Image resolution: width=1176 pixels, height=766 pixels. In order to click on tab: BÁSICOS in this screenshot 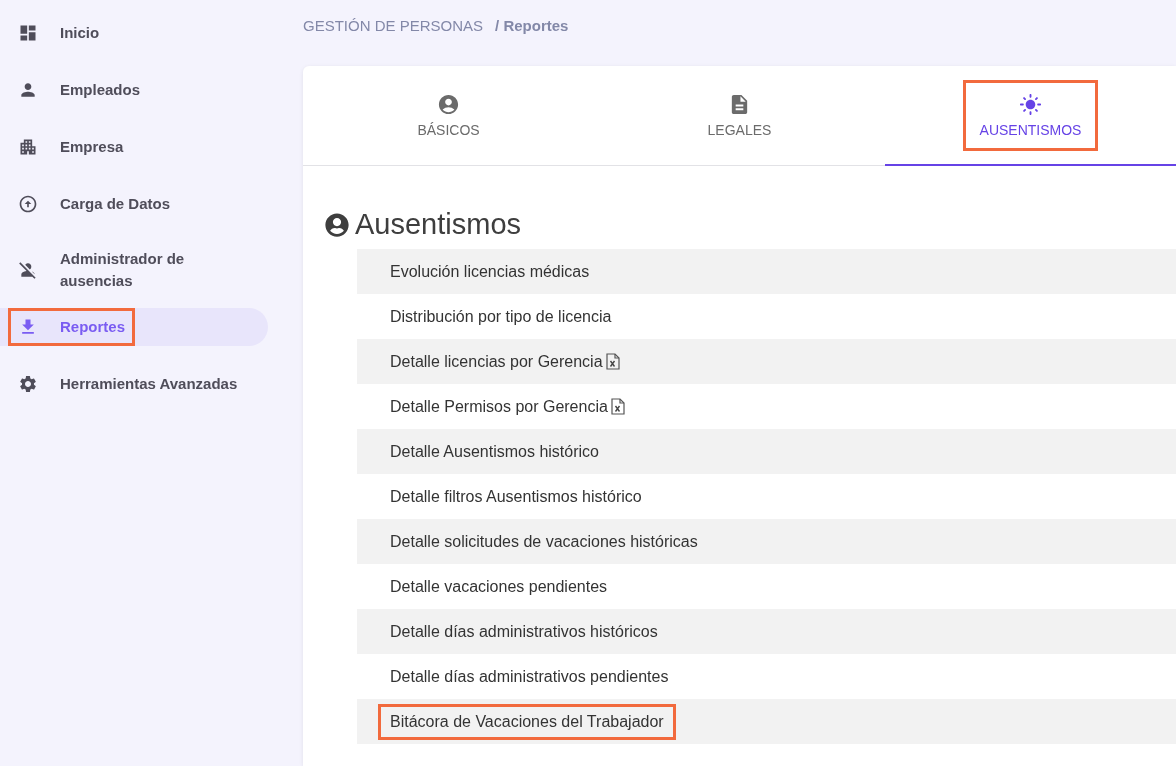, I will do `click(448, 116)`.